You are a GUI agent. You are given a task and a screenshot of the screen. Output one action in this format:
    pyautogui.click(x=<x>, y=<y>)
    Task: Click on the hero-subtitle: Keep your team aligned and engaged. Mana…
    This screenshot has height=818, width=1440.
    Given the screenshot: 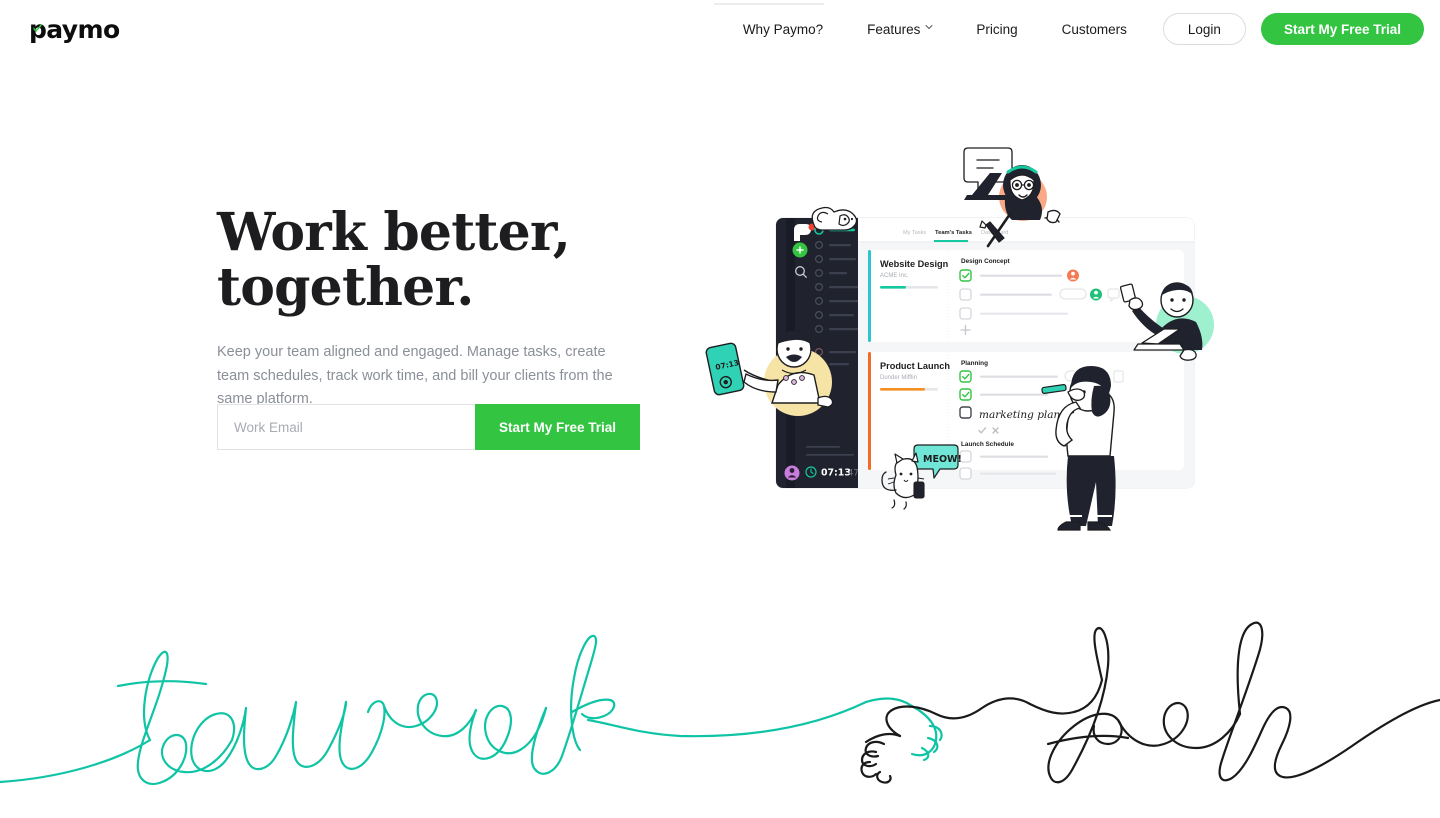 What is the action you would take?
    pyautogui.click(x=415, y=376)
    